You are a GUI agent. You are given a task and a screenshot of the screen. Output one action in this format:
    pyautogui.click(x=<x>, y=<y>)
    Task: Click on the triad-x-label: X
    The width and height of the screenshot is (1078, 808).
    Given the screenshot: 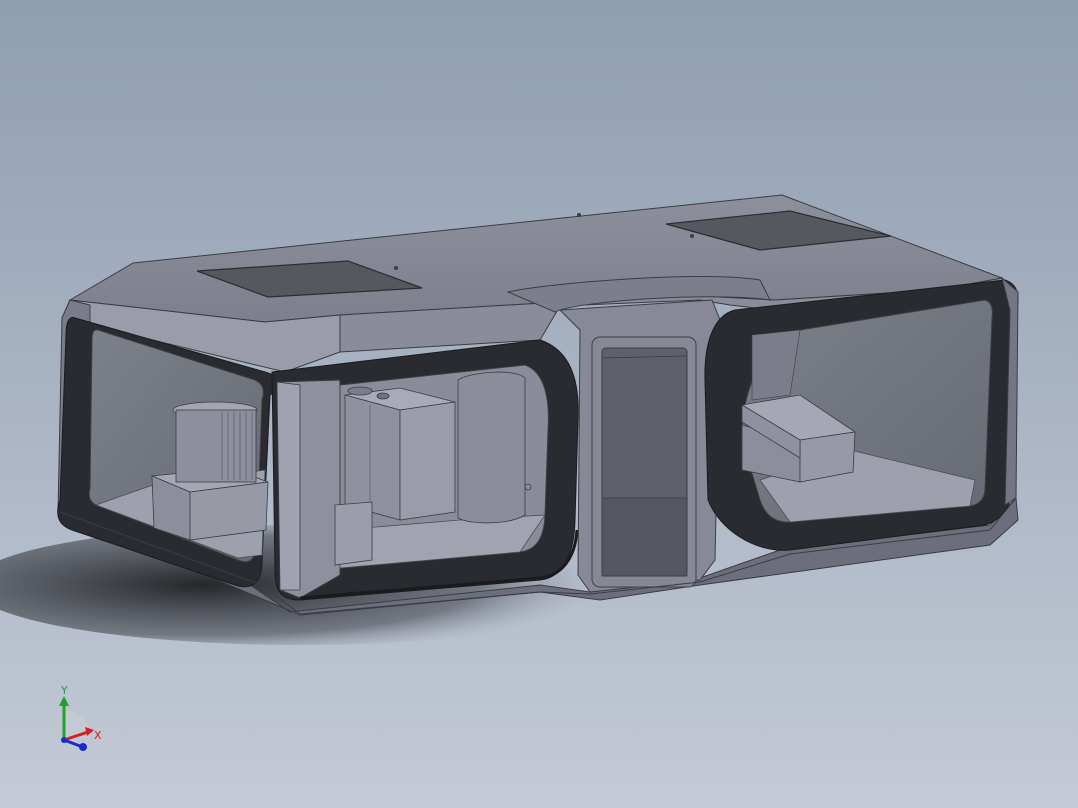 What is the action you would take?
    pyautogui.click(x=98, y=735)
    